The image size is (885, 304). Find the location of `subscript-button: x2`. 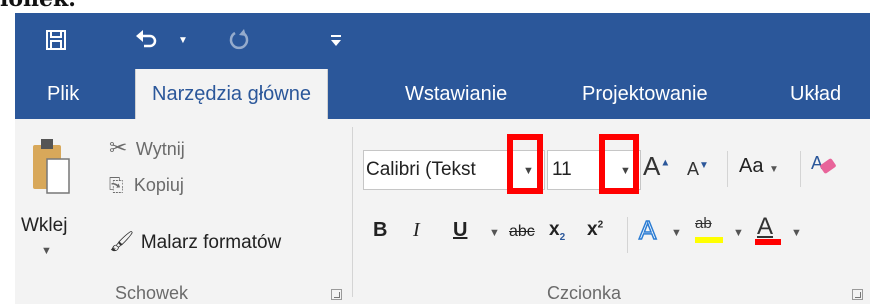

subscript-button: x2 is located at coordinates (557, 231).